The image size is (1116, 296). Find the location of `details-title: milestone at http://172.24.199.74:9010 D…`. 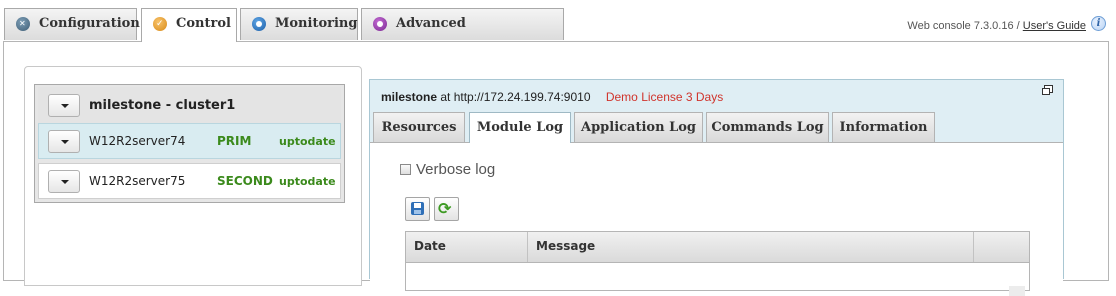

details-title: milestone at http://172.24.199.74:9010 D… is located at coordinates (552, 97).